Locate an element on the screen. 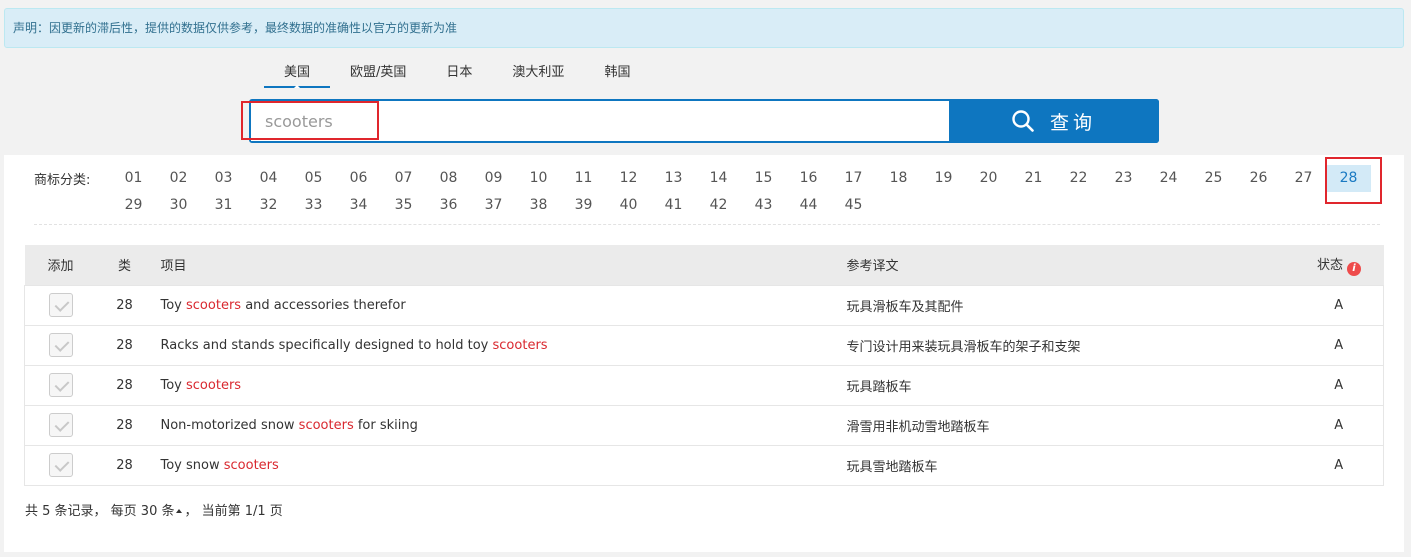 The width and height of the screenshot is (1411, 557). class-item-39: 39 is located at coordinates (583, 205).